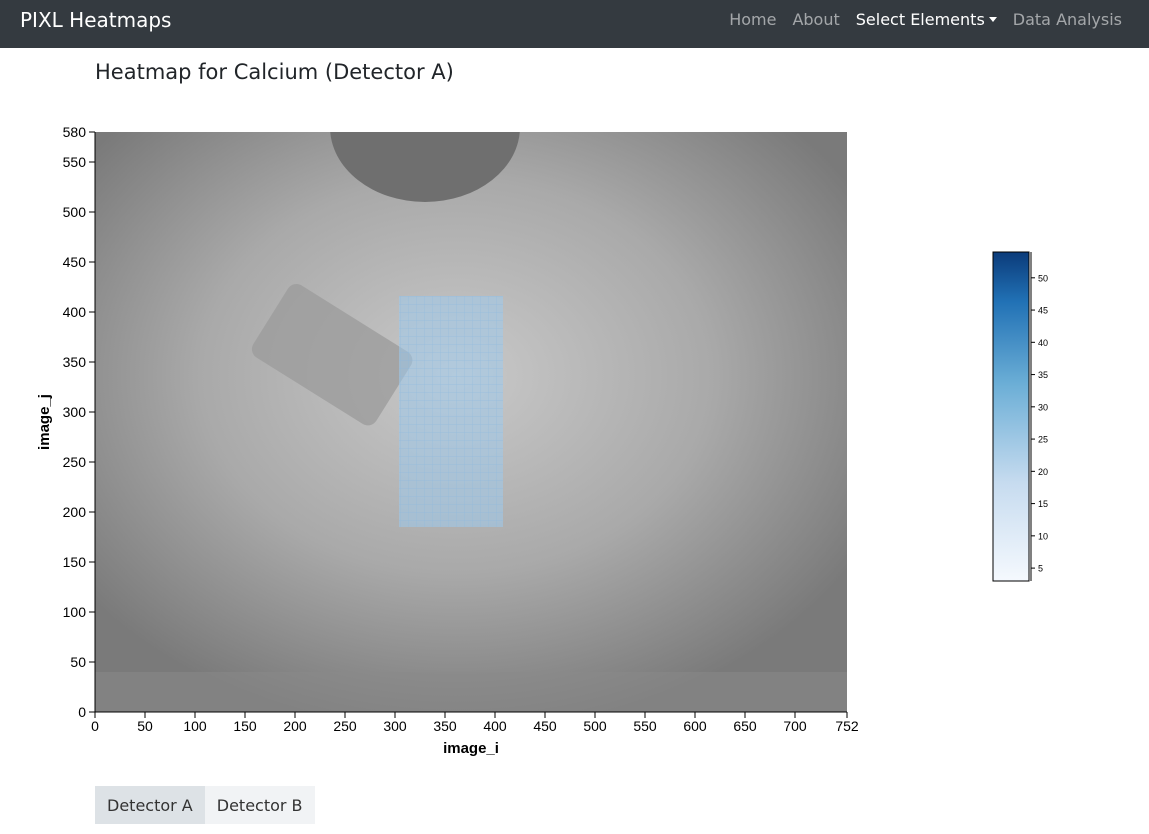  Describe the element at coordinates (1043, 536) in the screenshot. I see `colorbar-tick-label: 10` at that location.